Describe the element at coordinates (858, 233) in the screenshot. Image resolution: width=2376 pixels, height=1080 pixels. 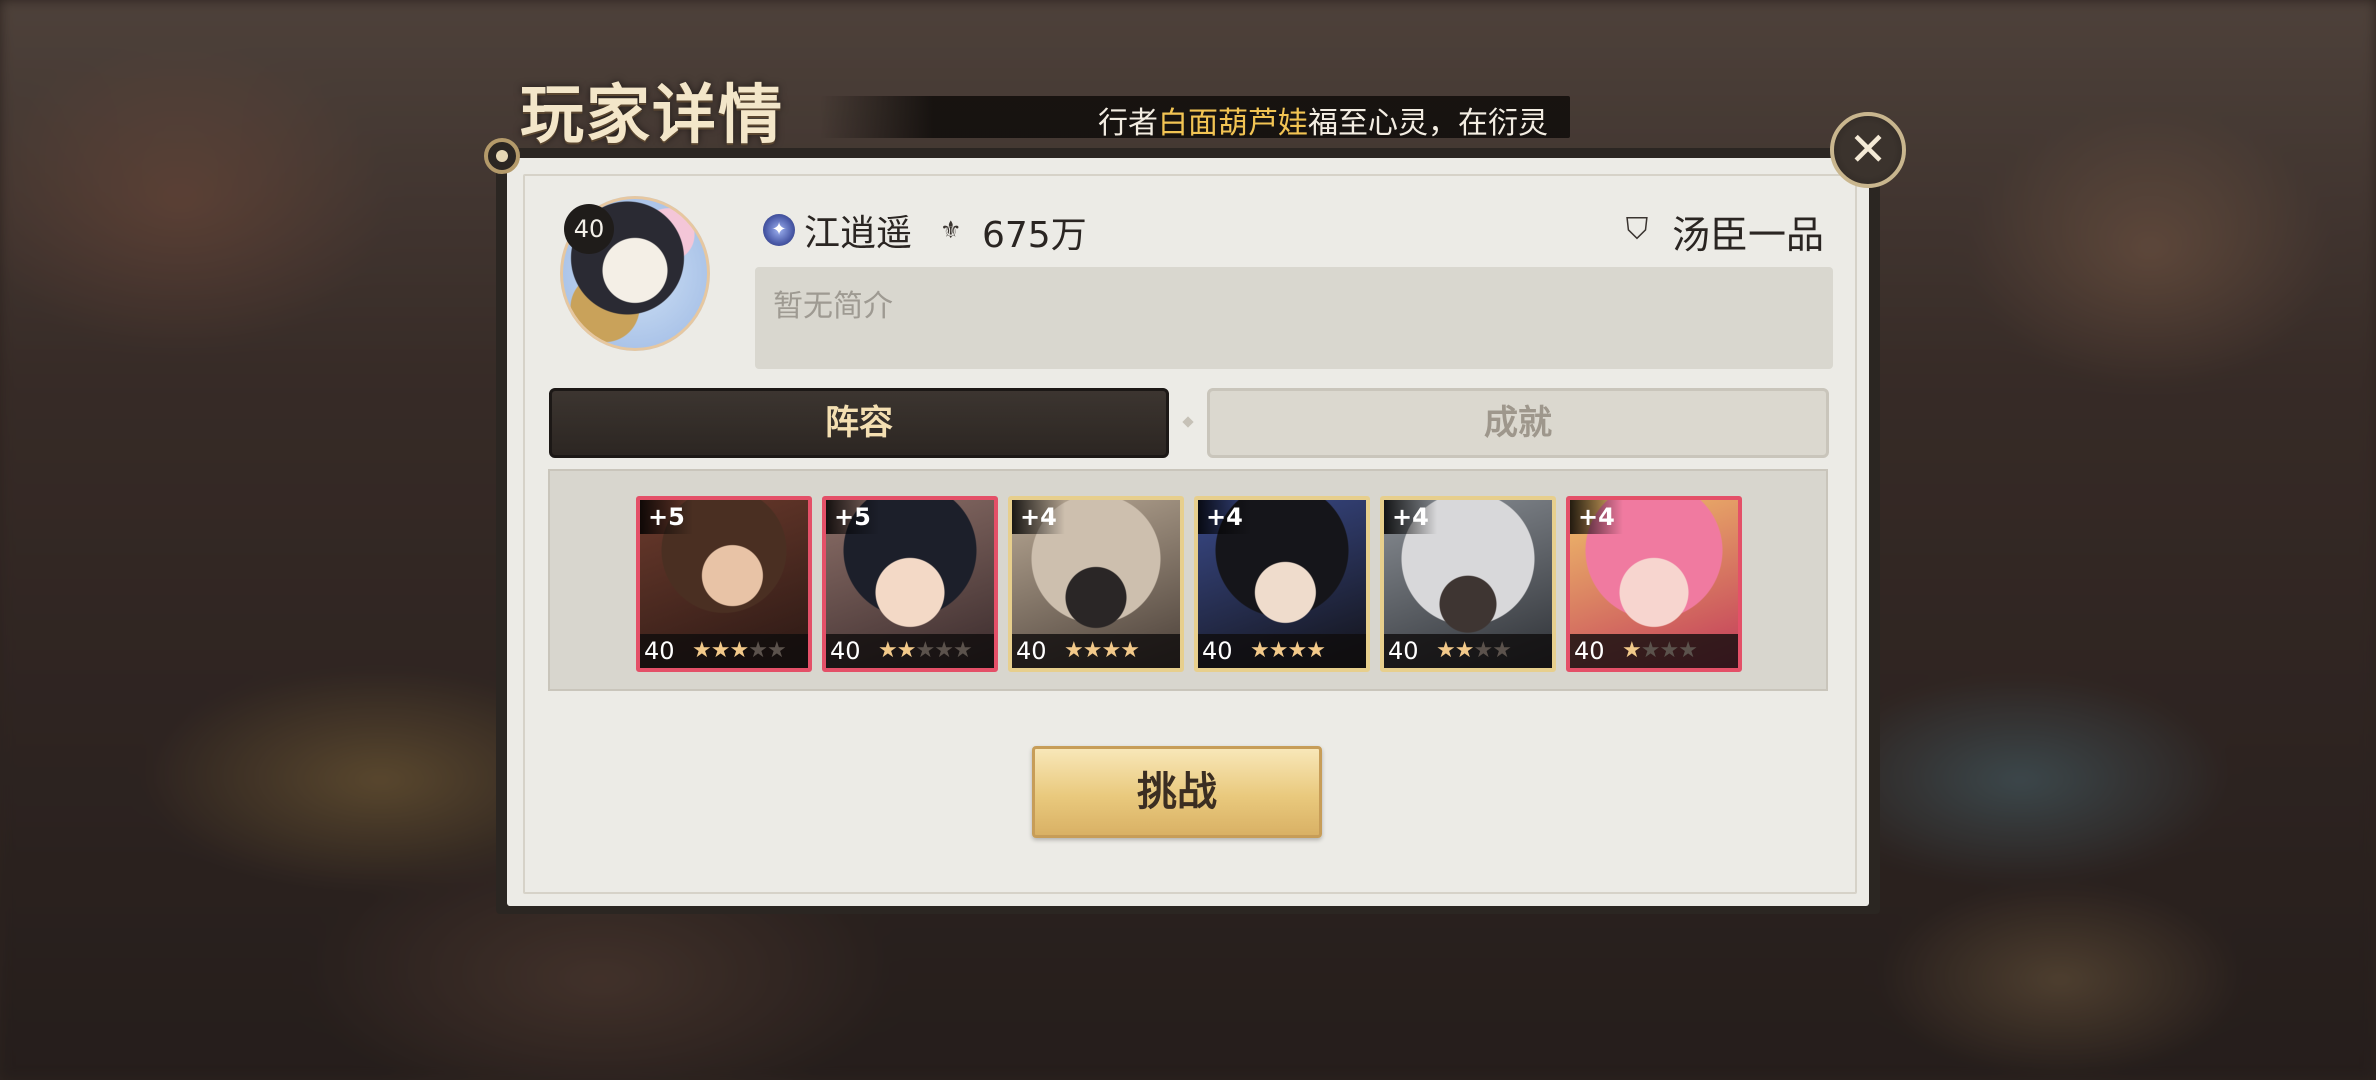
I see `player-name: 江逍遥` at that location.